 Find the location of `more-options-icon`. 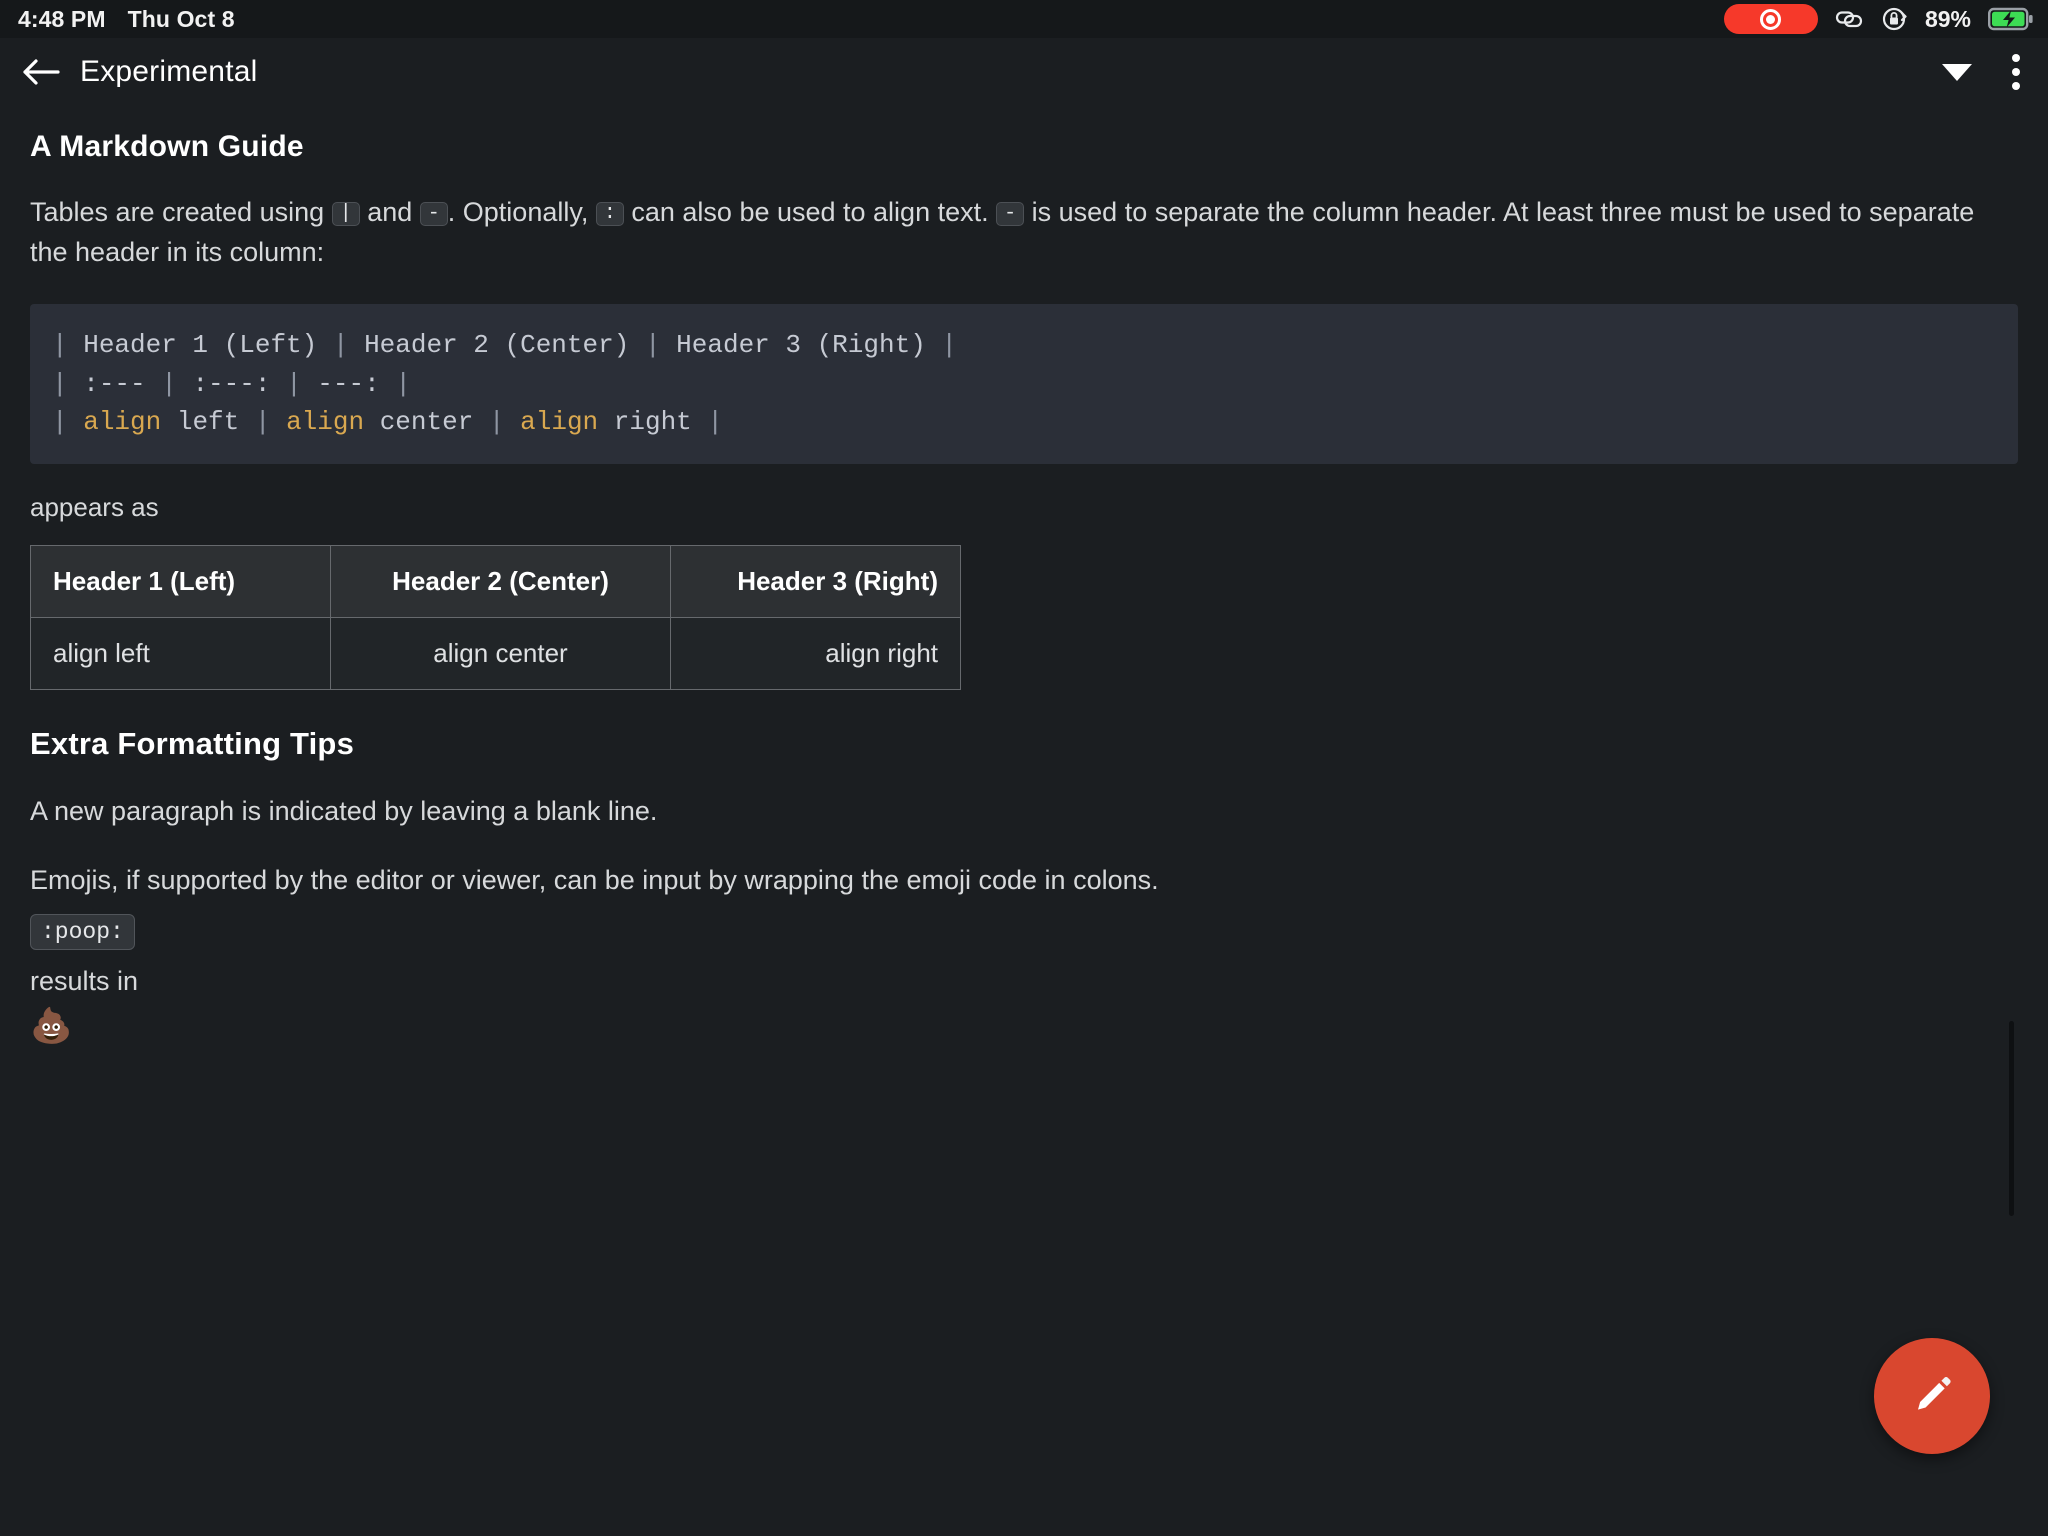

more-options-icon is located at coordinates (2016, 72).